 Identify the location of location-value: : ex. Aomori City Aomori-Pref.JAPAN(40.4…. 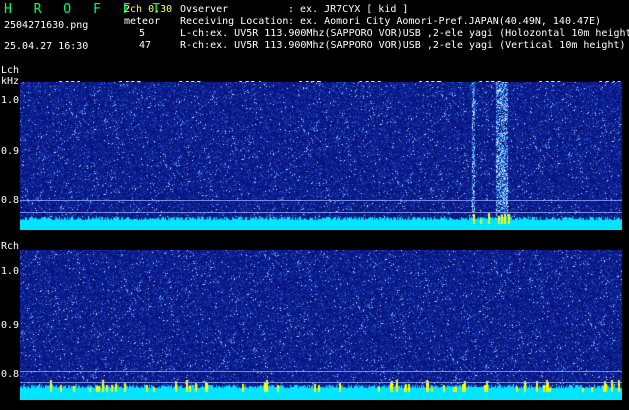
(444, 22).